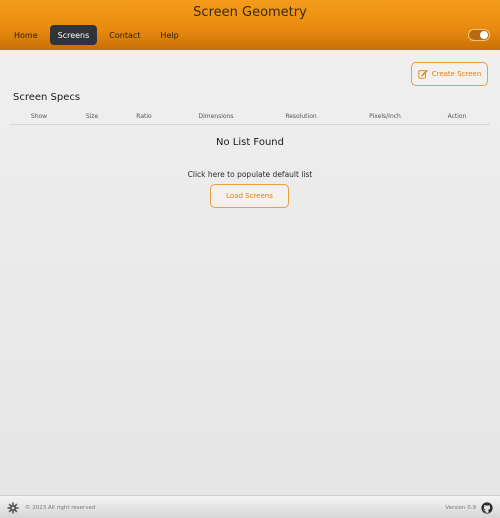 The height and width of the screenshot is (518, 500). I want to click on gear-icon, so click(13, 508).